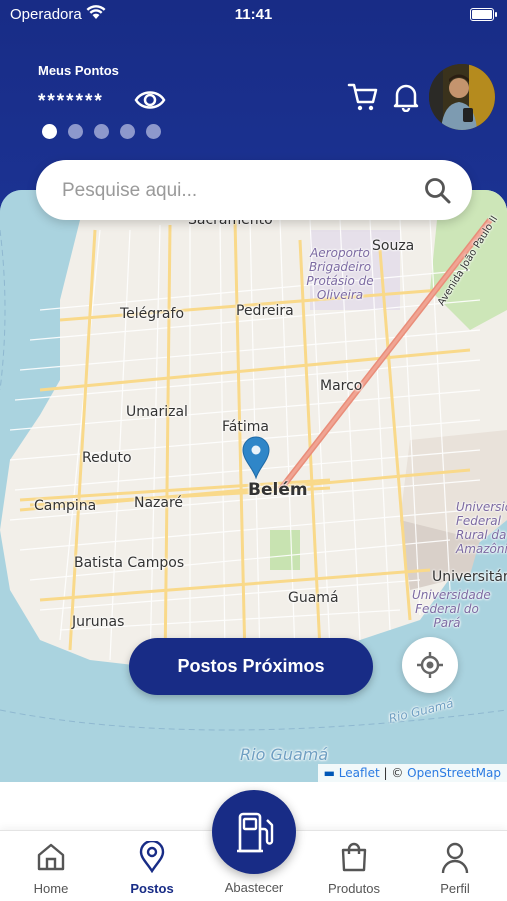 The width and height of the screenshot is (507, 901). Describe the element at coordinates (157, 412) in the screenshot. I see `map-label: Umarizal` at that location.